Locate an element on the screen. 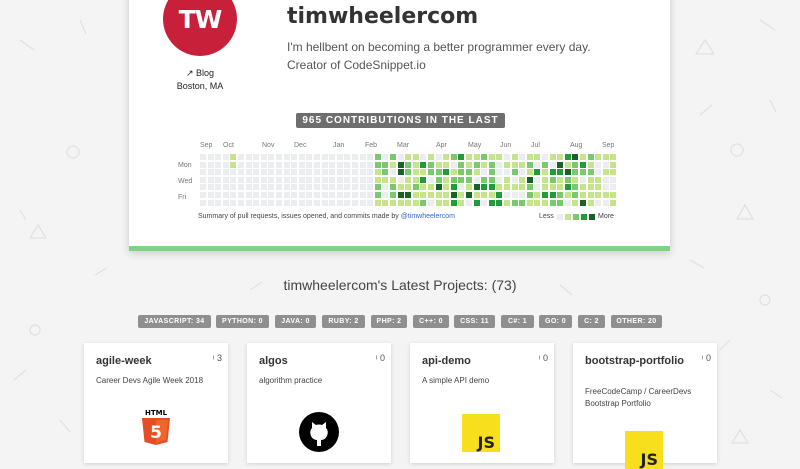  language-filter-chip: RUBY: 2 is located at coordinates (343, 321).